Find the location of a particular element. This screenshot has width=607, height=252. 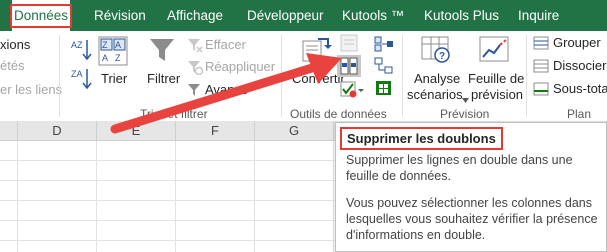

red-arrow-annotation is located at coordinates (226, 93).